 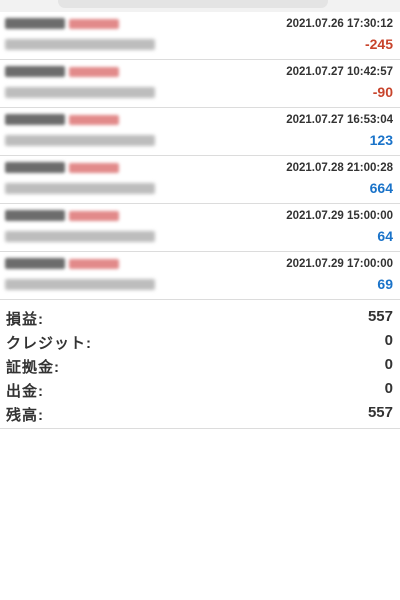 I want to click on trade-row: 2021.07.29 15:00:00 64, so click(x=200, y=228).